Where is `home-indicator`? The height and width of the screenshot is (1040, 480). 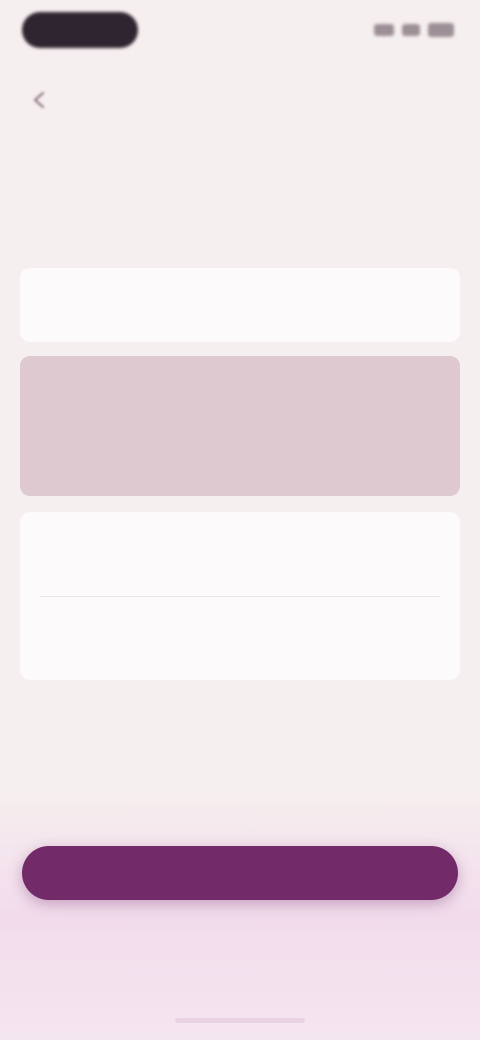 home-indicator is located at coordinates (240, 1020).